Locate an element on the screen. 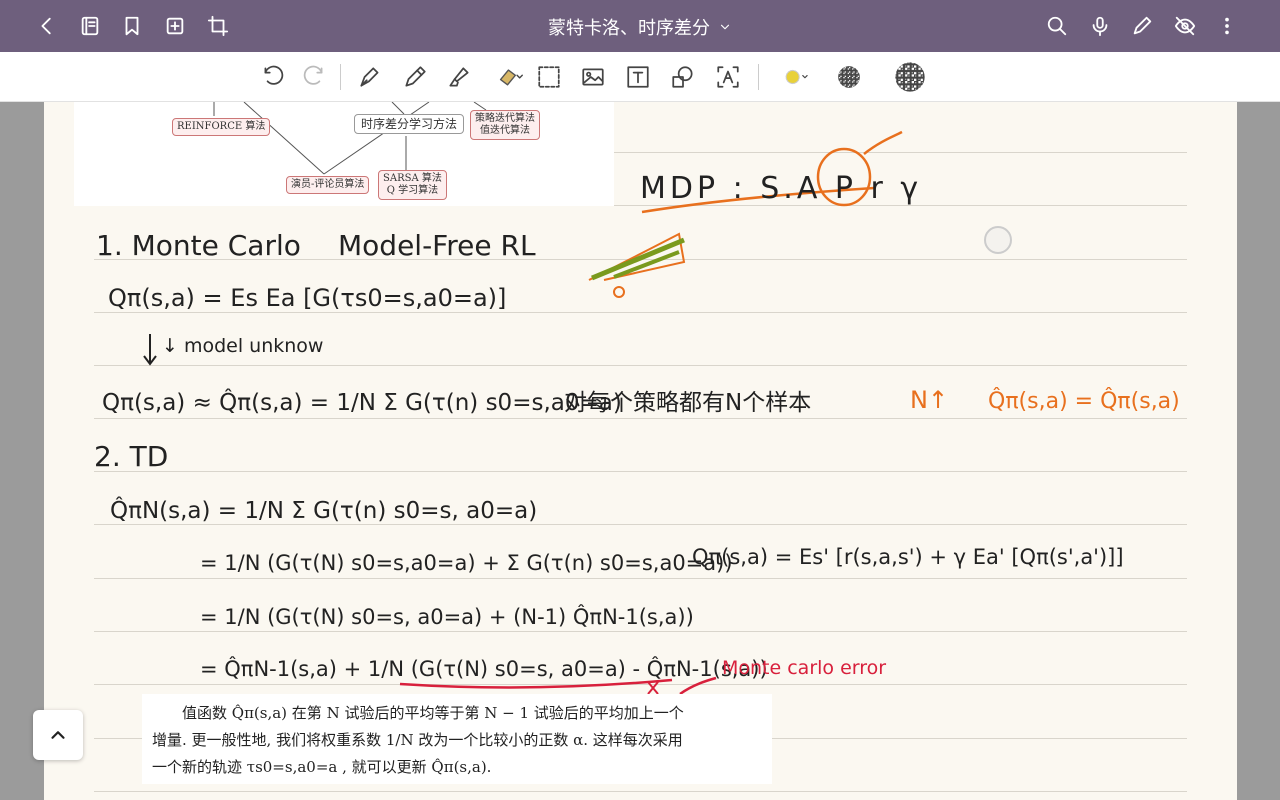 Image resolution: width=1280 pixels, height=800 pixels. model-unknow-note: ↓ model unknow is located at coordinates (242, 346).